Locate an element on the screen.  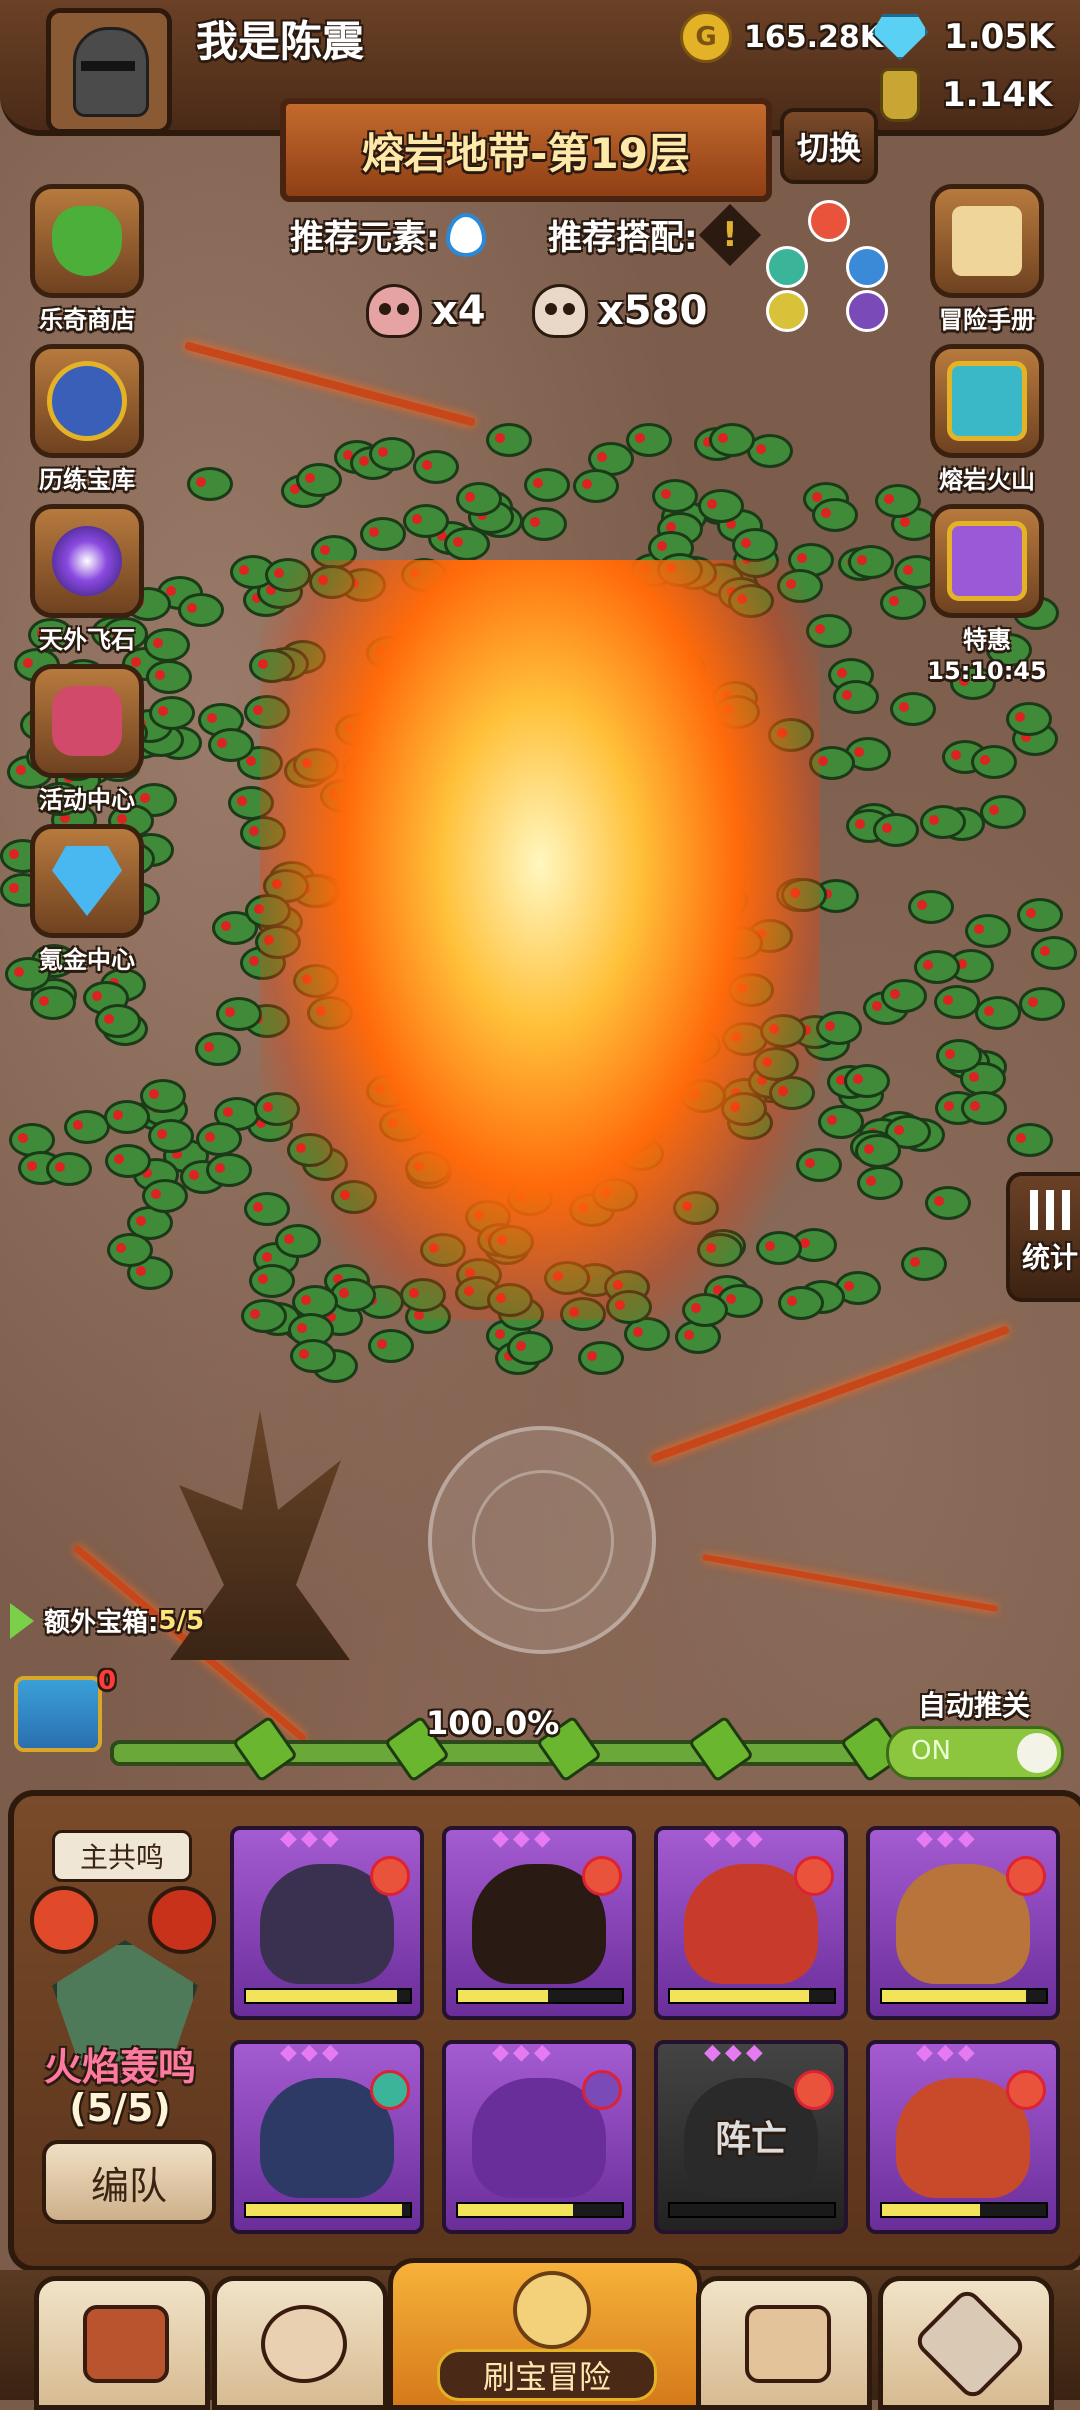
progress-chest-icon is located at coordinates (58, 1714).